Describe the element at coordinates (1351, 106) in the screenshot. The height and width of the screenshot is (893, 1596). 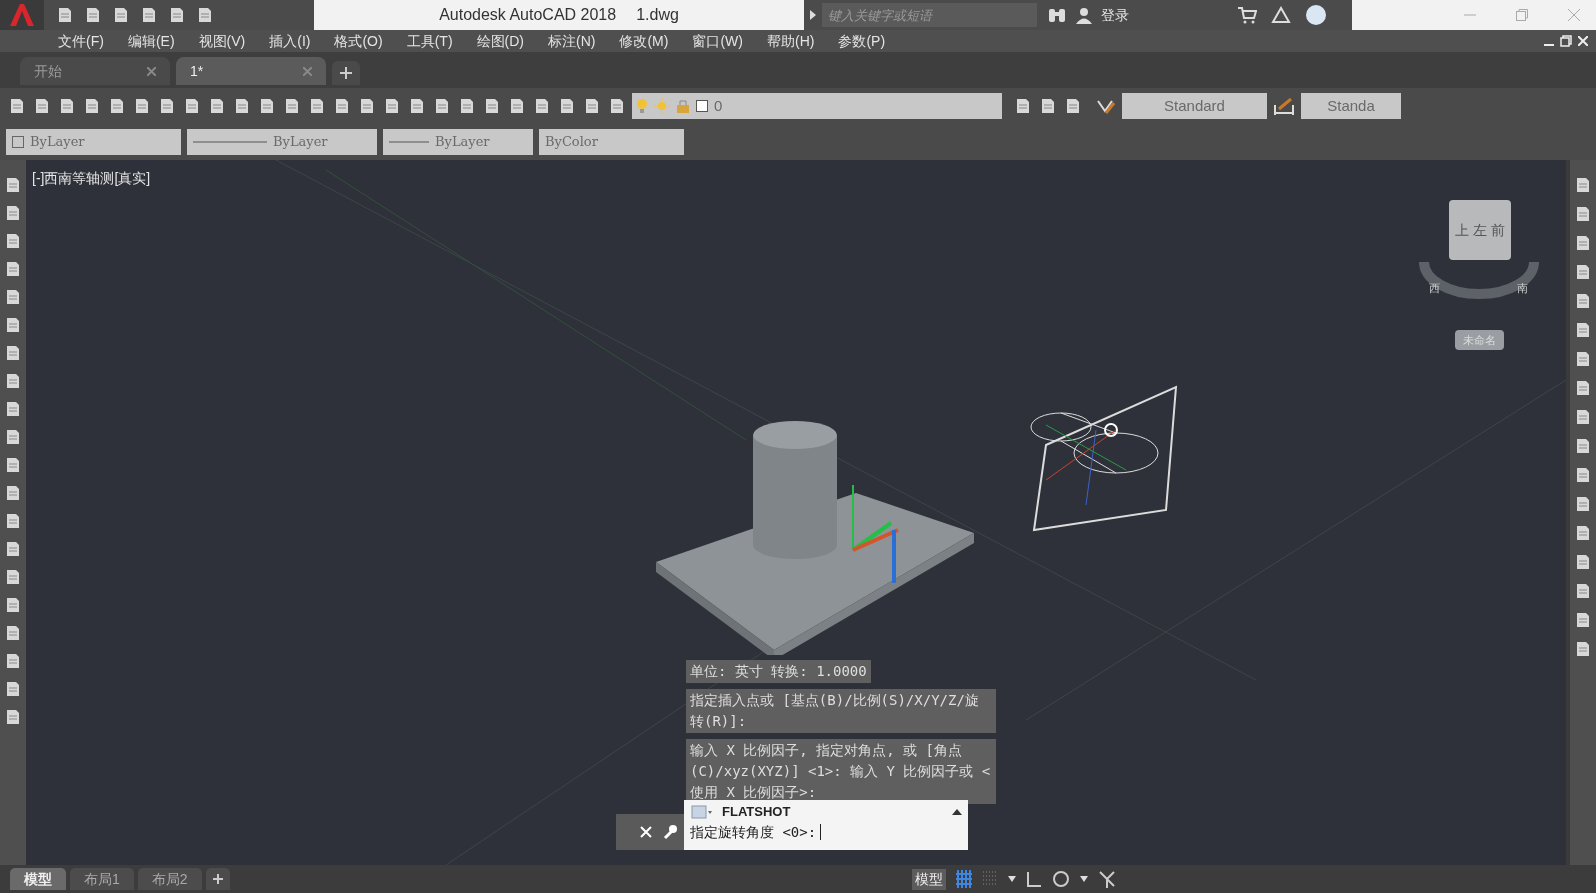
I see `dimension-style-dropdown: Standa` at that location.